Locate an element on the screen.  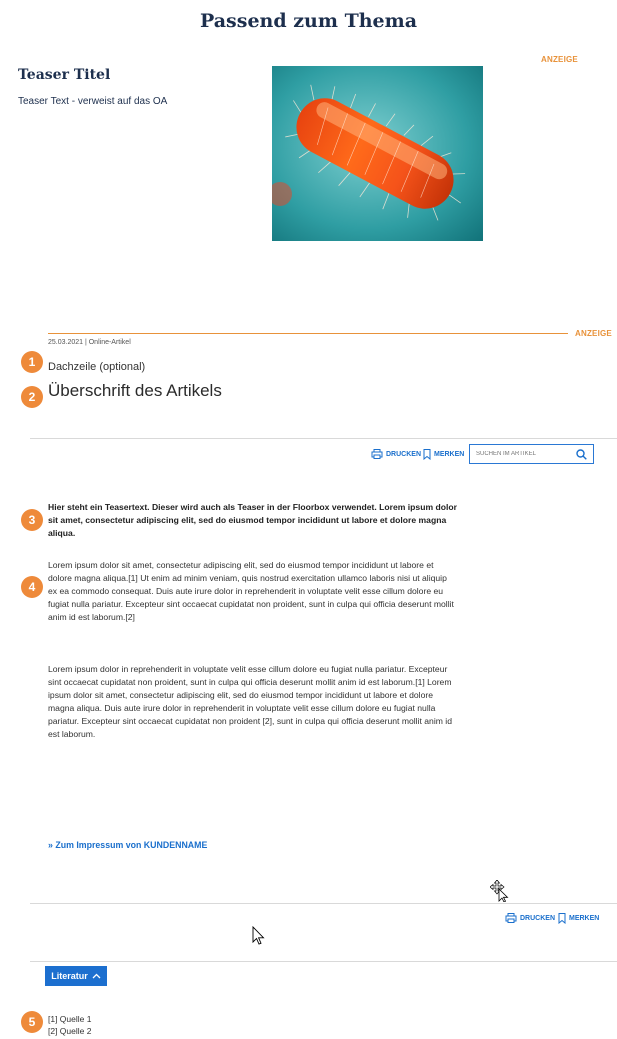
article-ad-label: ANZEIGE is located at coordinates (592, 333).